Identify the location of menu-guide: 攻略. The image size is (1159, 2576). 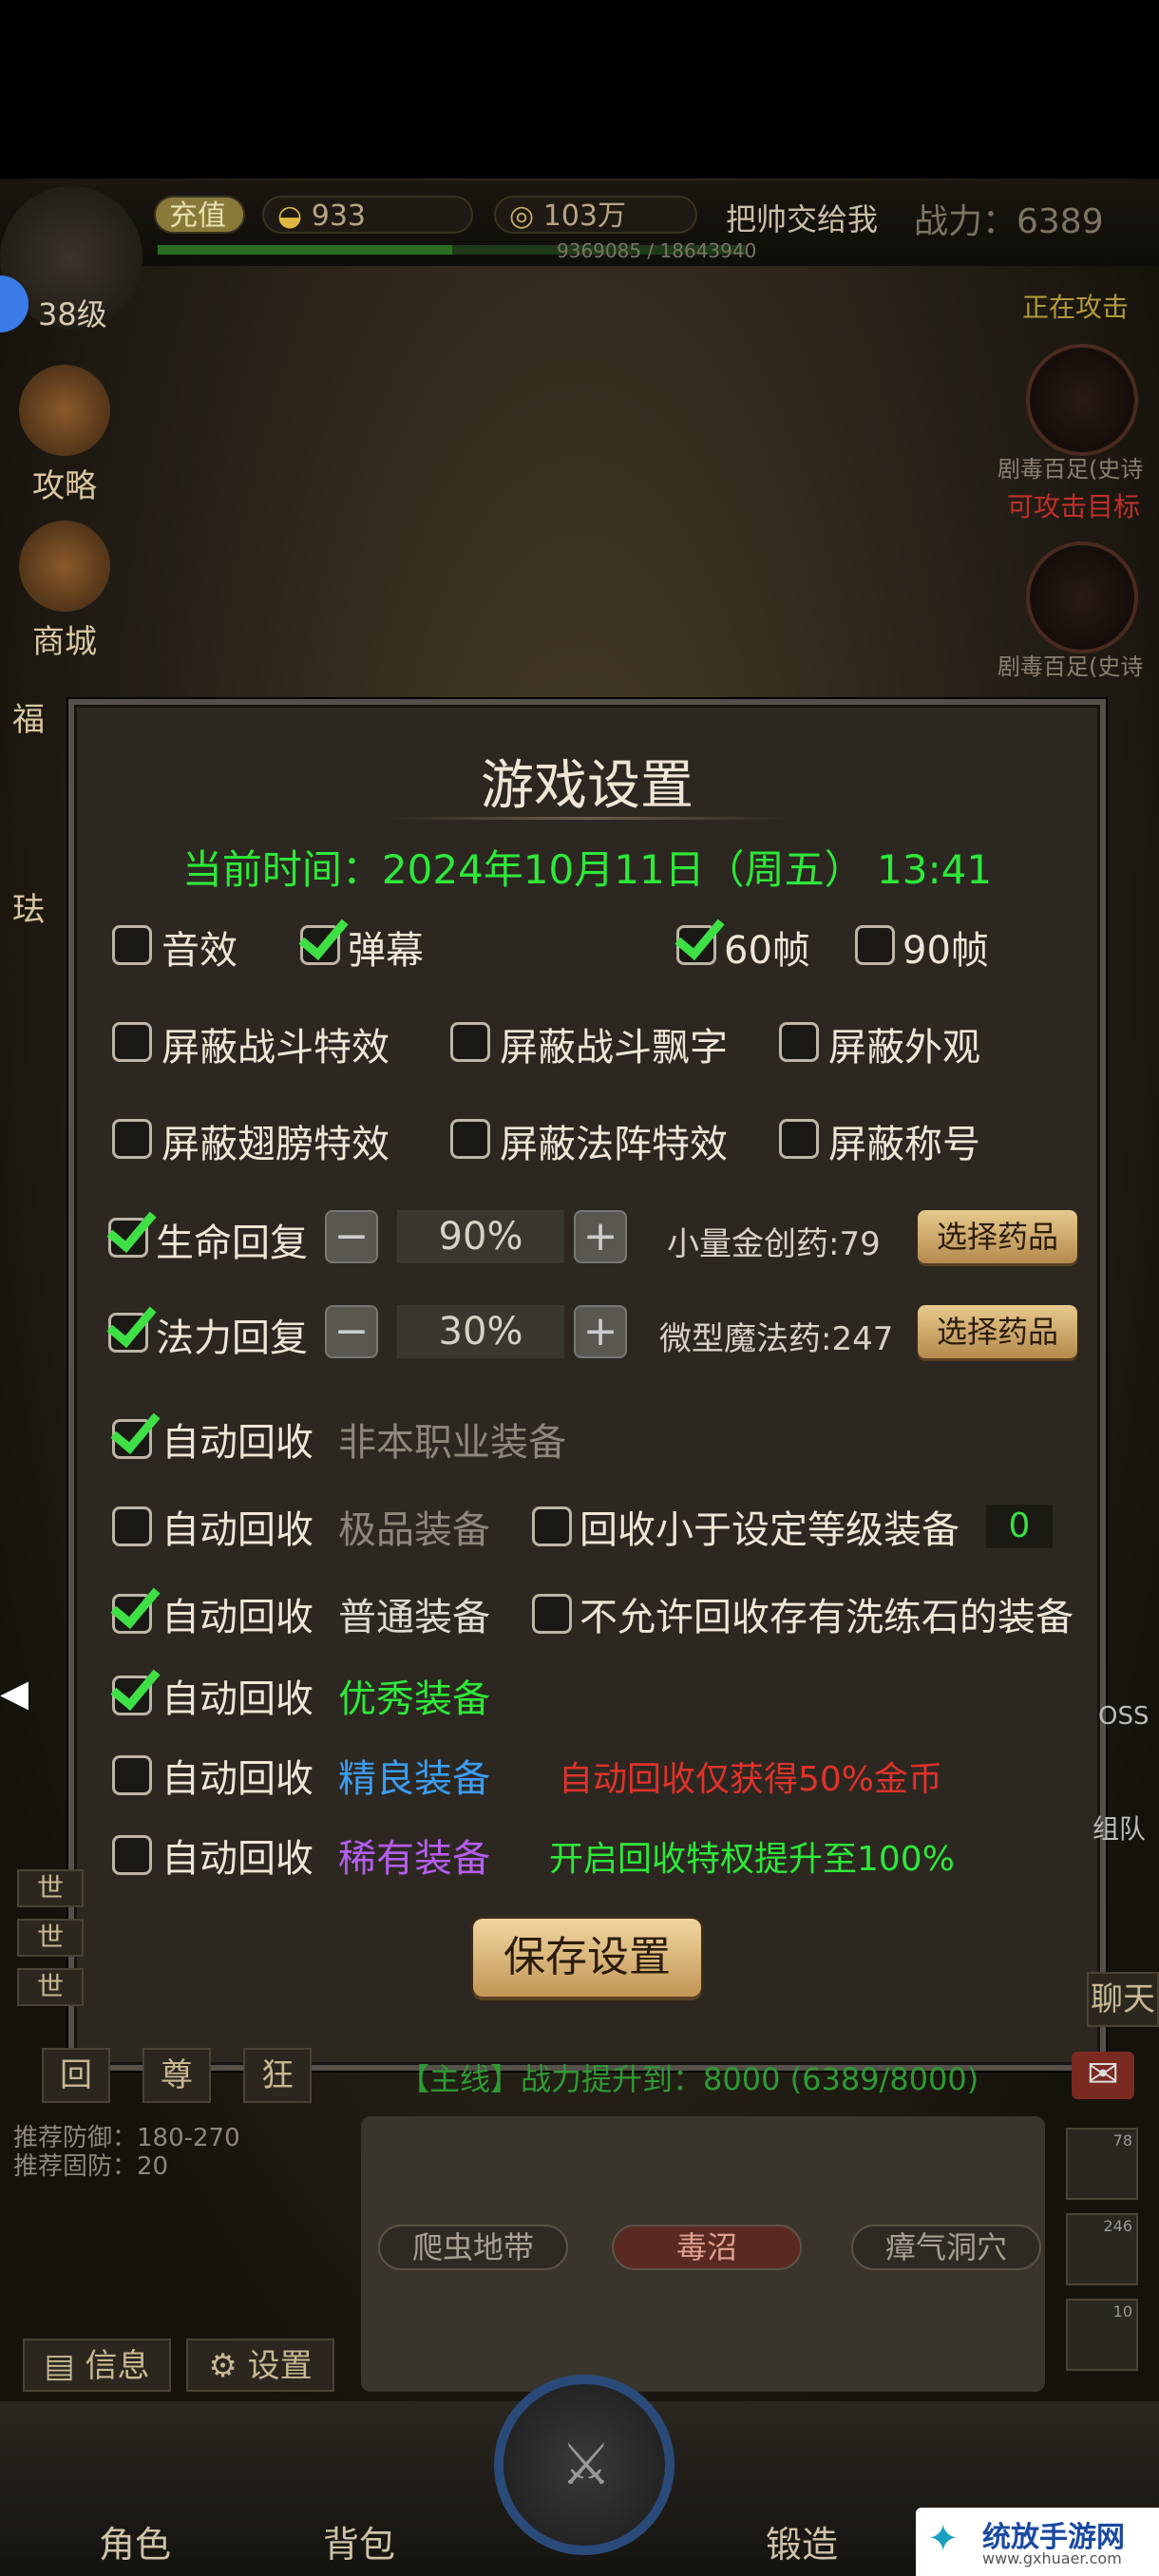
(64, 435).